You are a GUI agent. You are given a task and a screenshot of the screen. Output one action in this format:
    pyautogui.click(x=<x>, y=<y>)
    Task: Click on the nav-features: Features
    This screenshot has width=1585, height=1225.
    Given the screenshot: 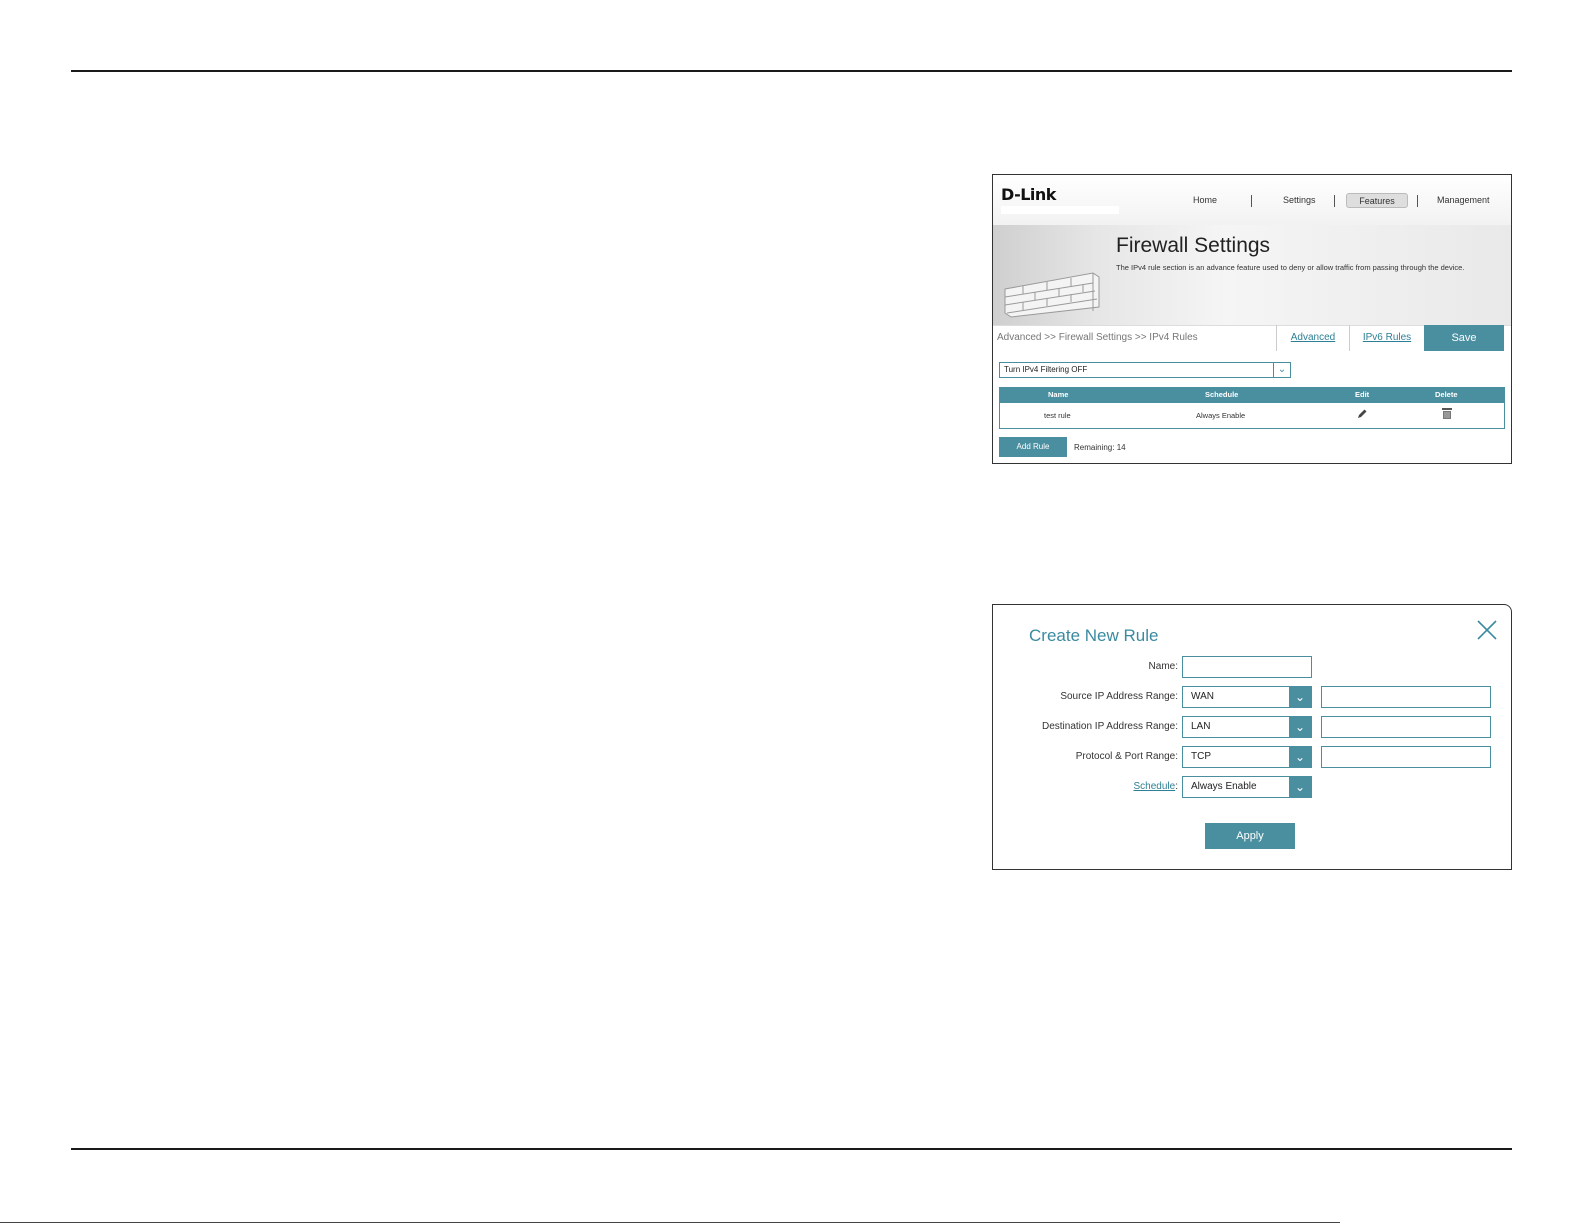 What is the action you would take?
    pyautogui.click(x=1377, y=200)
    